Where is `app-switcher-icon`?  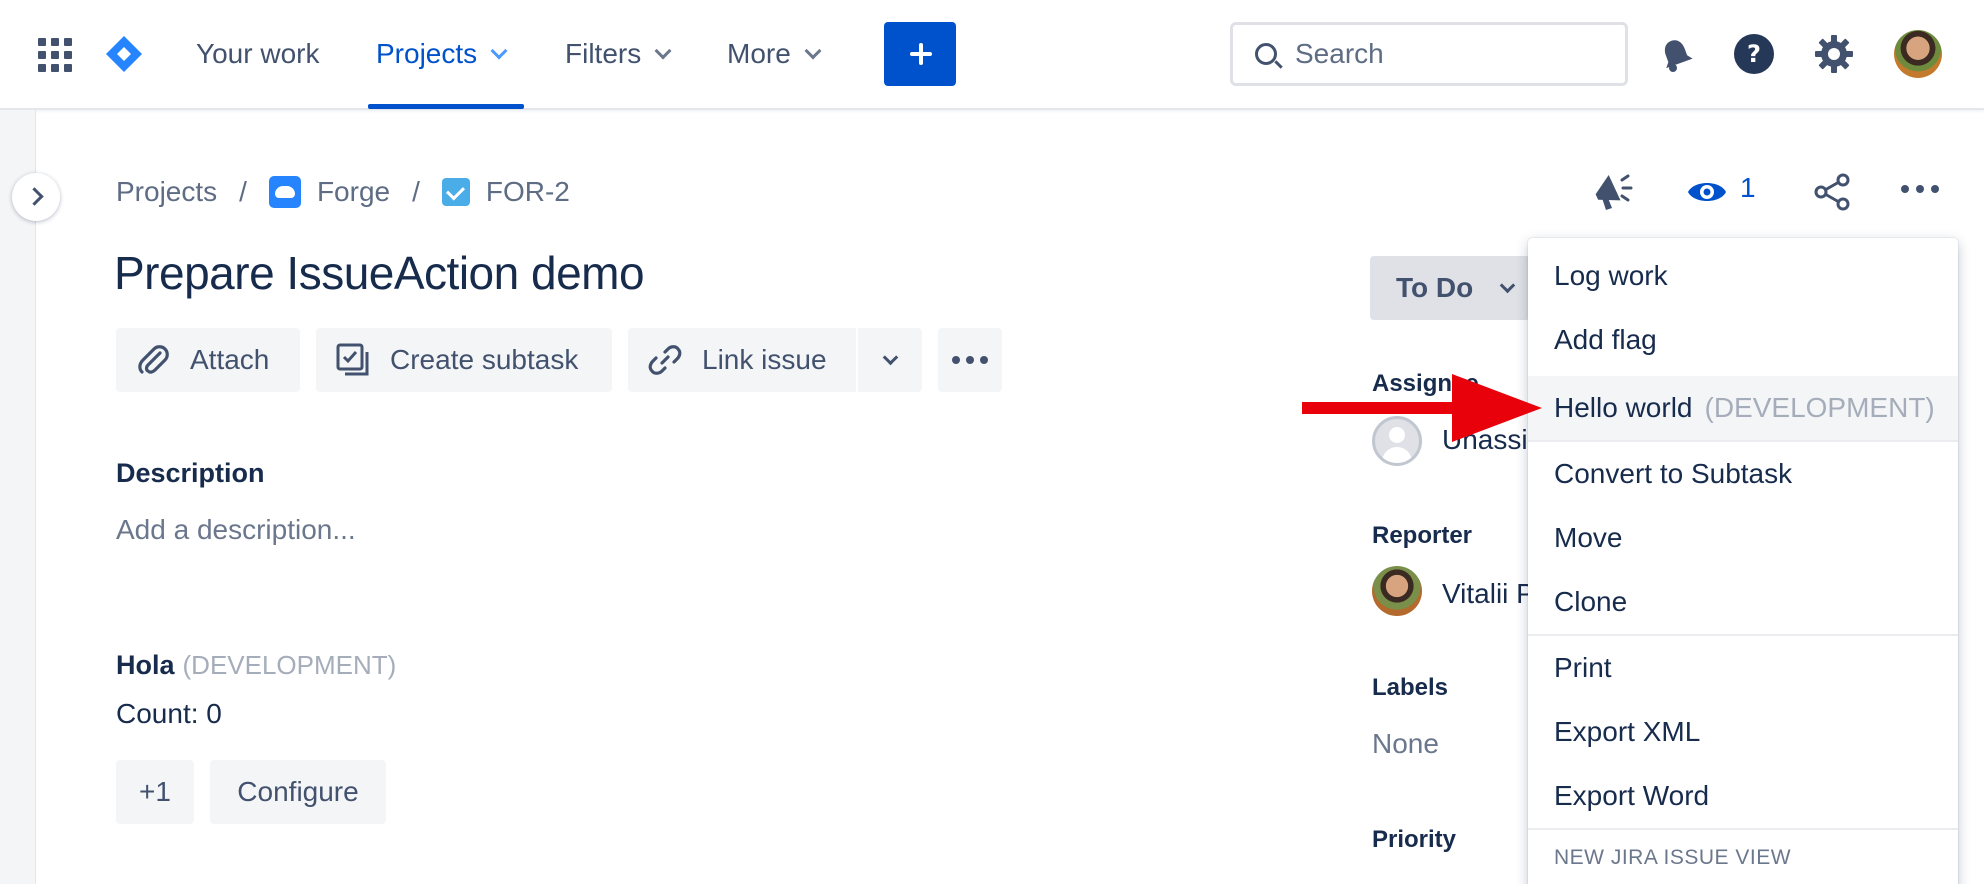 app-switcher-icon is located at coordinates (55, 55).